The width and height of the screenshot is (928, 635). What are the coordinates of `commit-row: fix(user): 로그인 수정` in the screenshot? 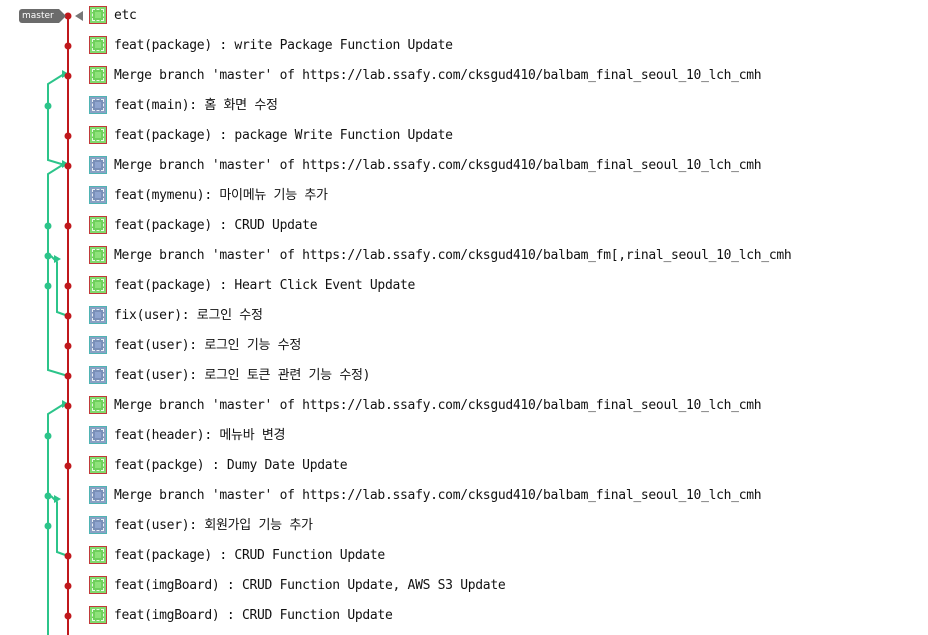 It's located at (464, 316).